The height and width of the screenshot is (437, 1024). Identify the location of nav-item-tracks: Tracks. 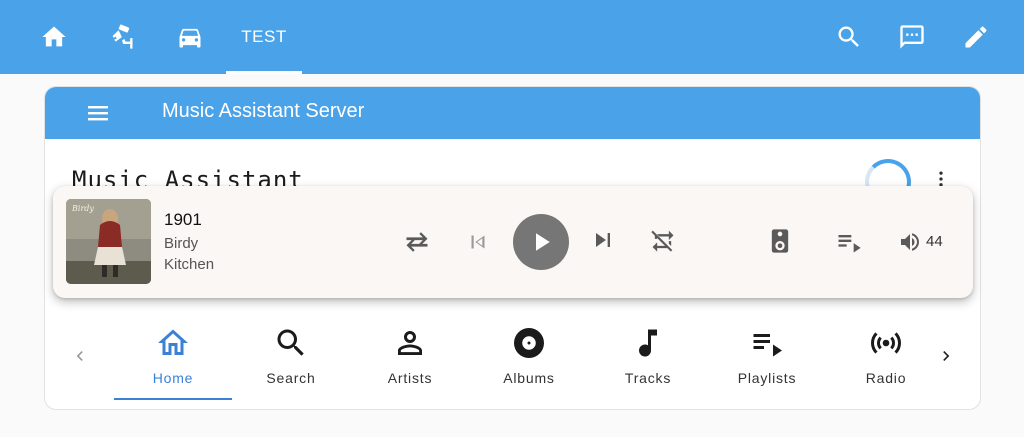
(648, 354).